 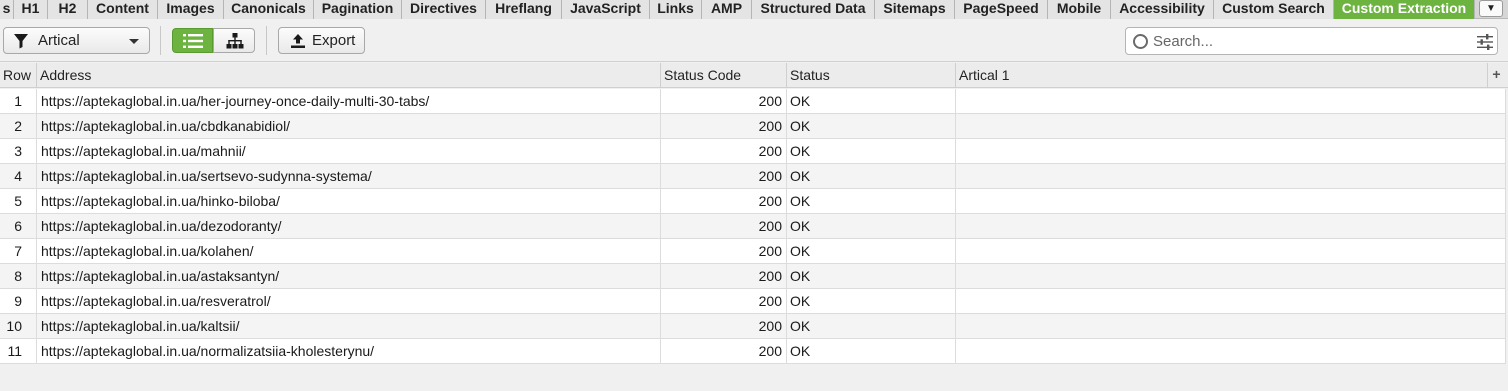 I want to click on column-header-status: Status, so click(x=871, y=75).